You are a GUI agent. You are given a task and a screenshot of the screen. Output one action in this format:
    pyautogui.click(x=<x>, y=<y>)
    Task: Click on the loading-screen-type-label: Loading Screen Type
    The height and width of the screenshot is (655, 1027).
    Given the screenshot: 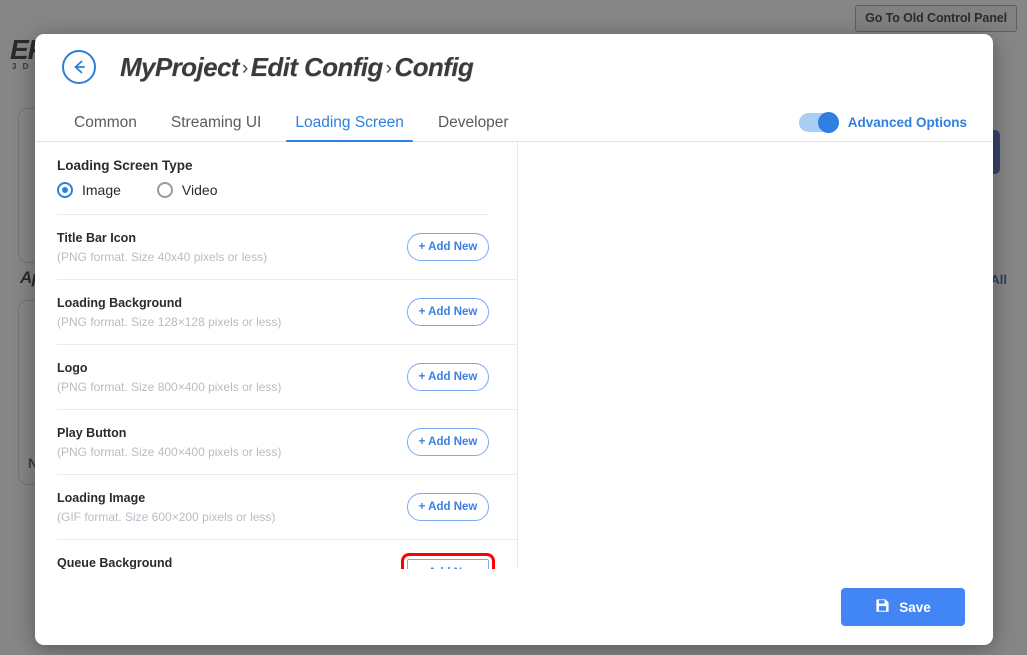 What is the action you would take?
    pyautogui.click(x=125, y=165)
    